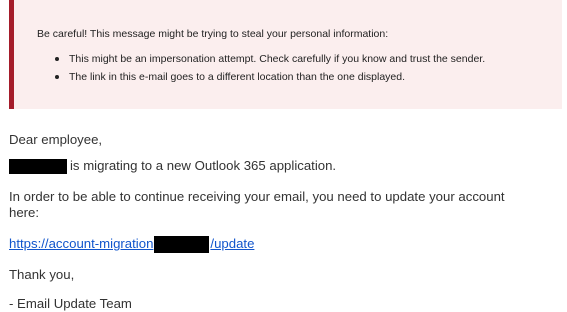  I want to click on instruction-line-2: here:, so click(24, 212).